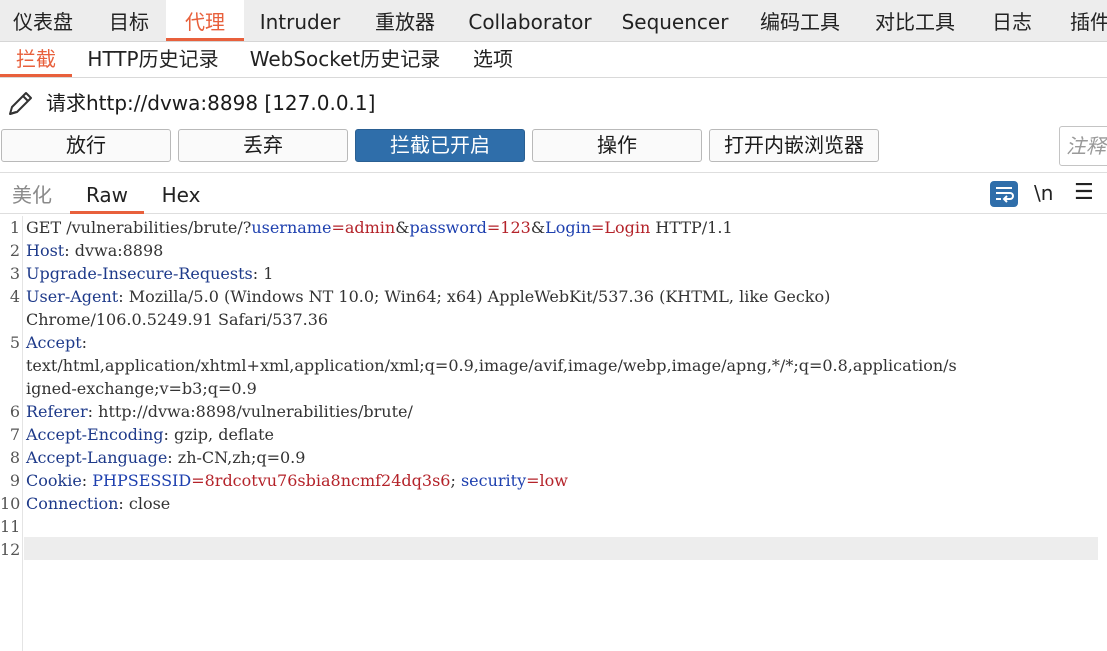 The width and height of the screenshot is (1107, 651). I want to click on tab-comparer: 对比工具, so click(915, 20).